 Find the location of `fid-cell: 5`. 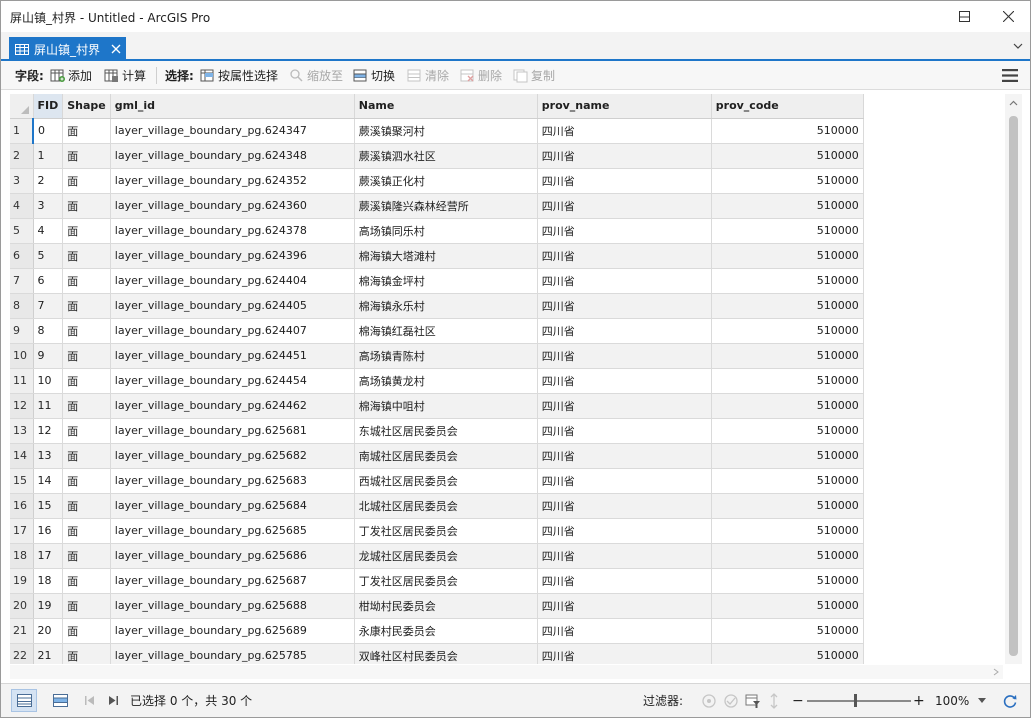

fid-cell: 5 is located at coordinates (48, 256).